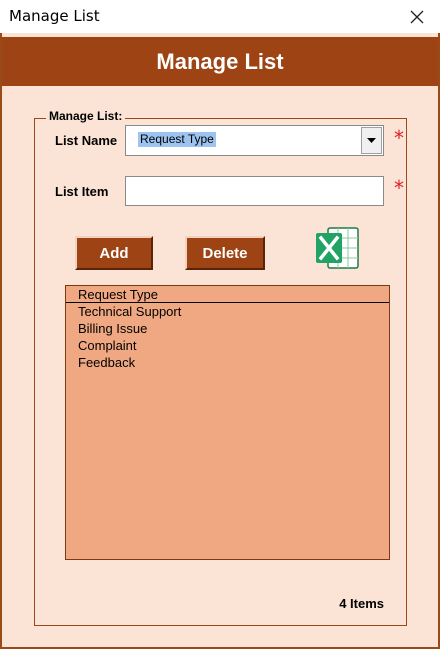  Describe the element at coordinates (254, 140) in the screenshot. I see `list-name-combobox: Request Type` at that location.